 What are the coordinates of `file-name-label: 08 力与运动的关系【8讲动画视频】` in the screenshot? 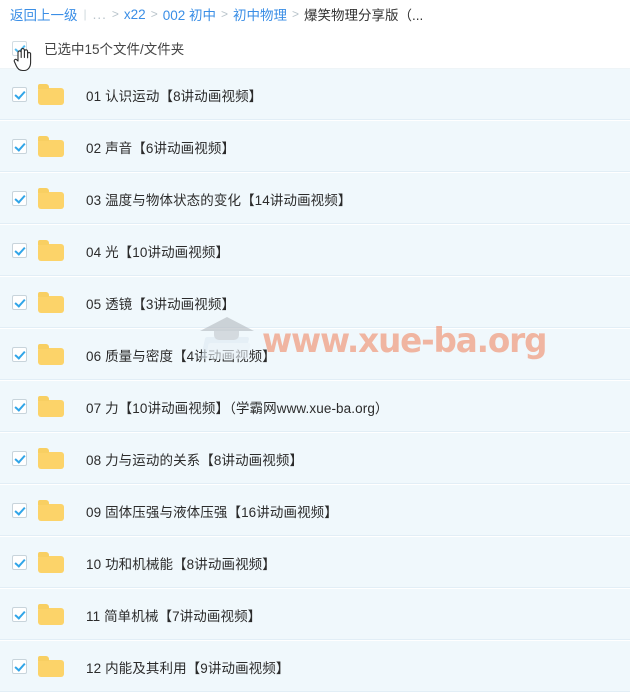 It's located at (194, 459).